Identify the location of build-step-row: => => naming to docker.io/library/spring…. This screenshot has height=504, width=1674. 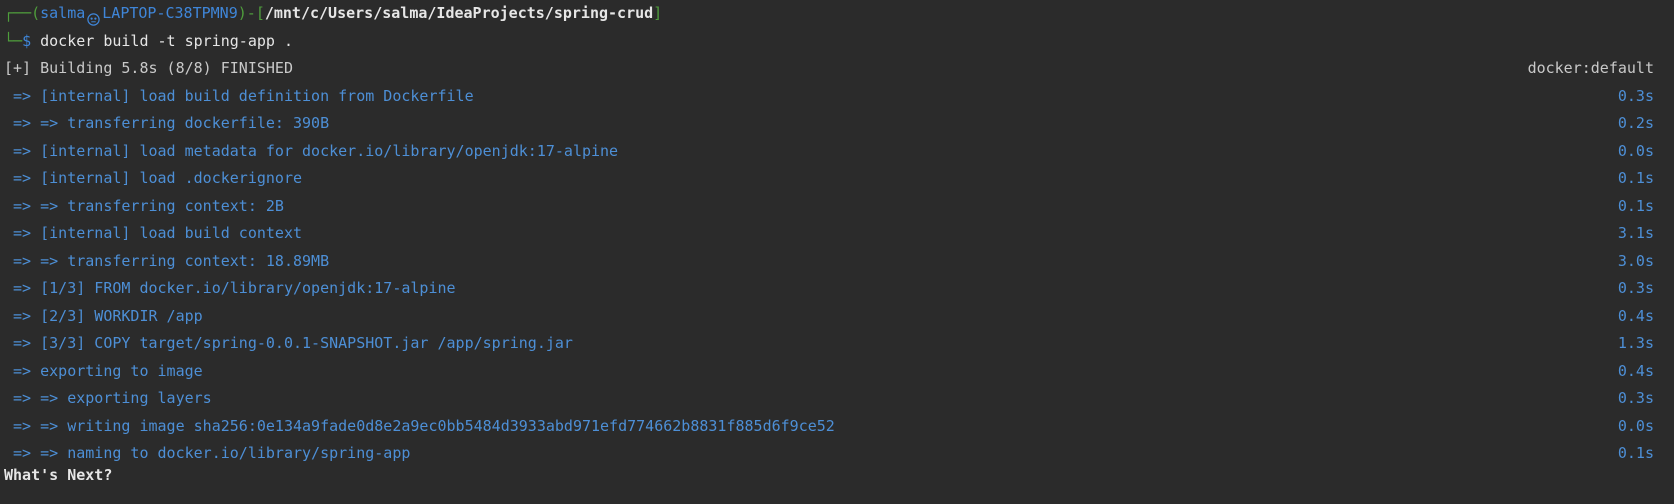
(829, 454).